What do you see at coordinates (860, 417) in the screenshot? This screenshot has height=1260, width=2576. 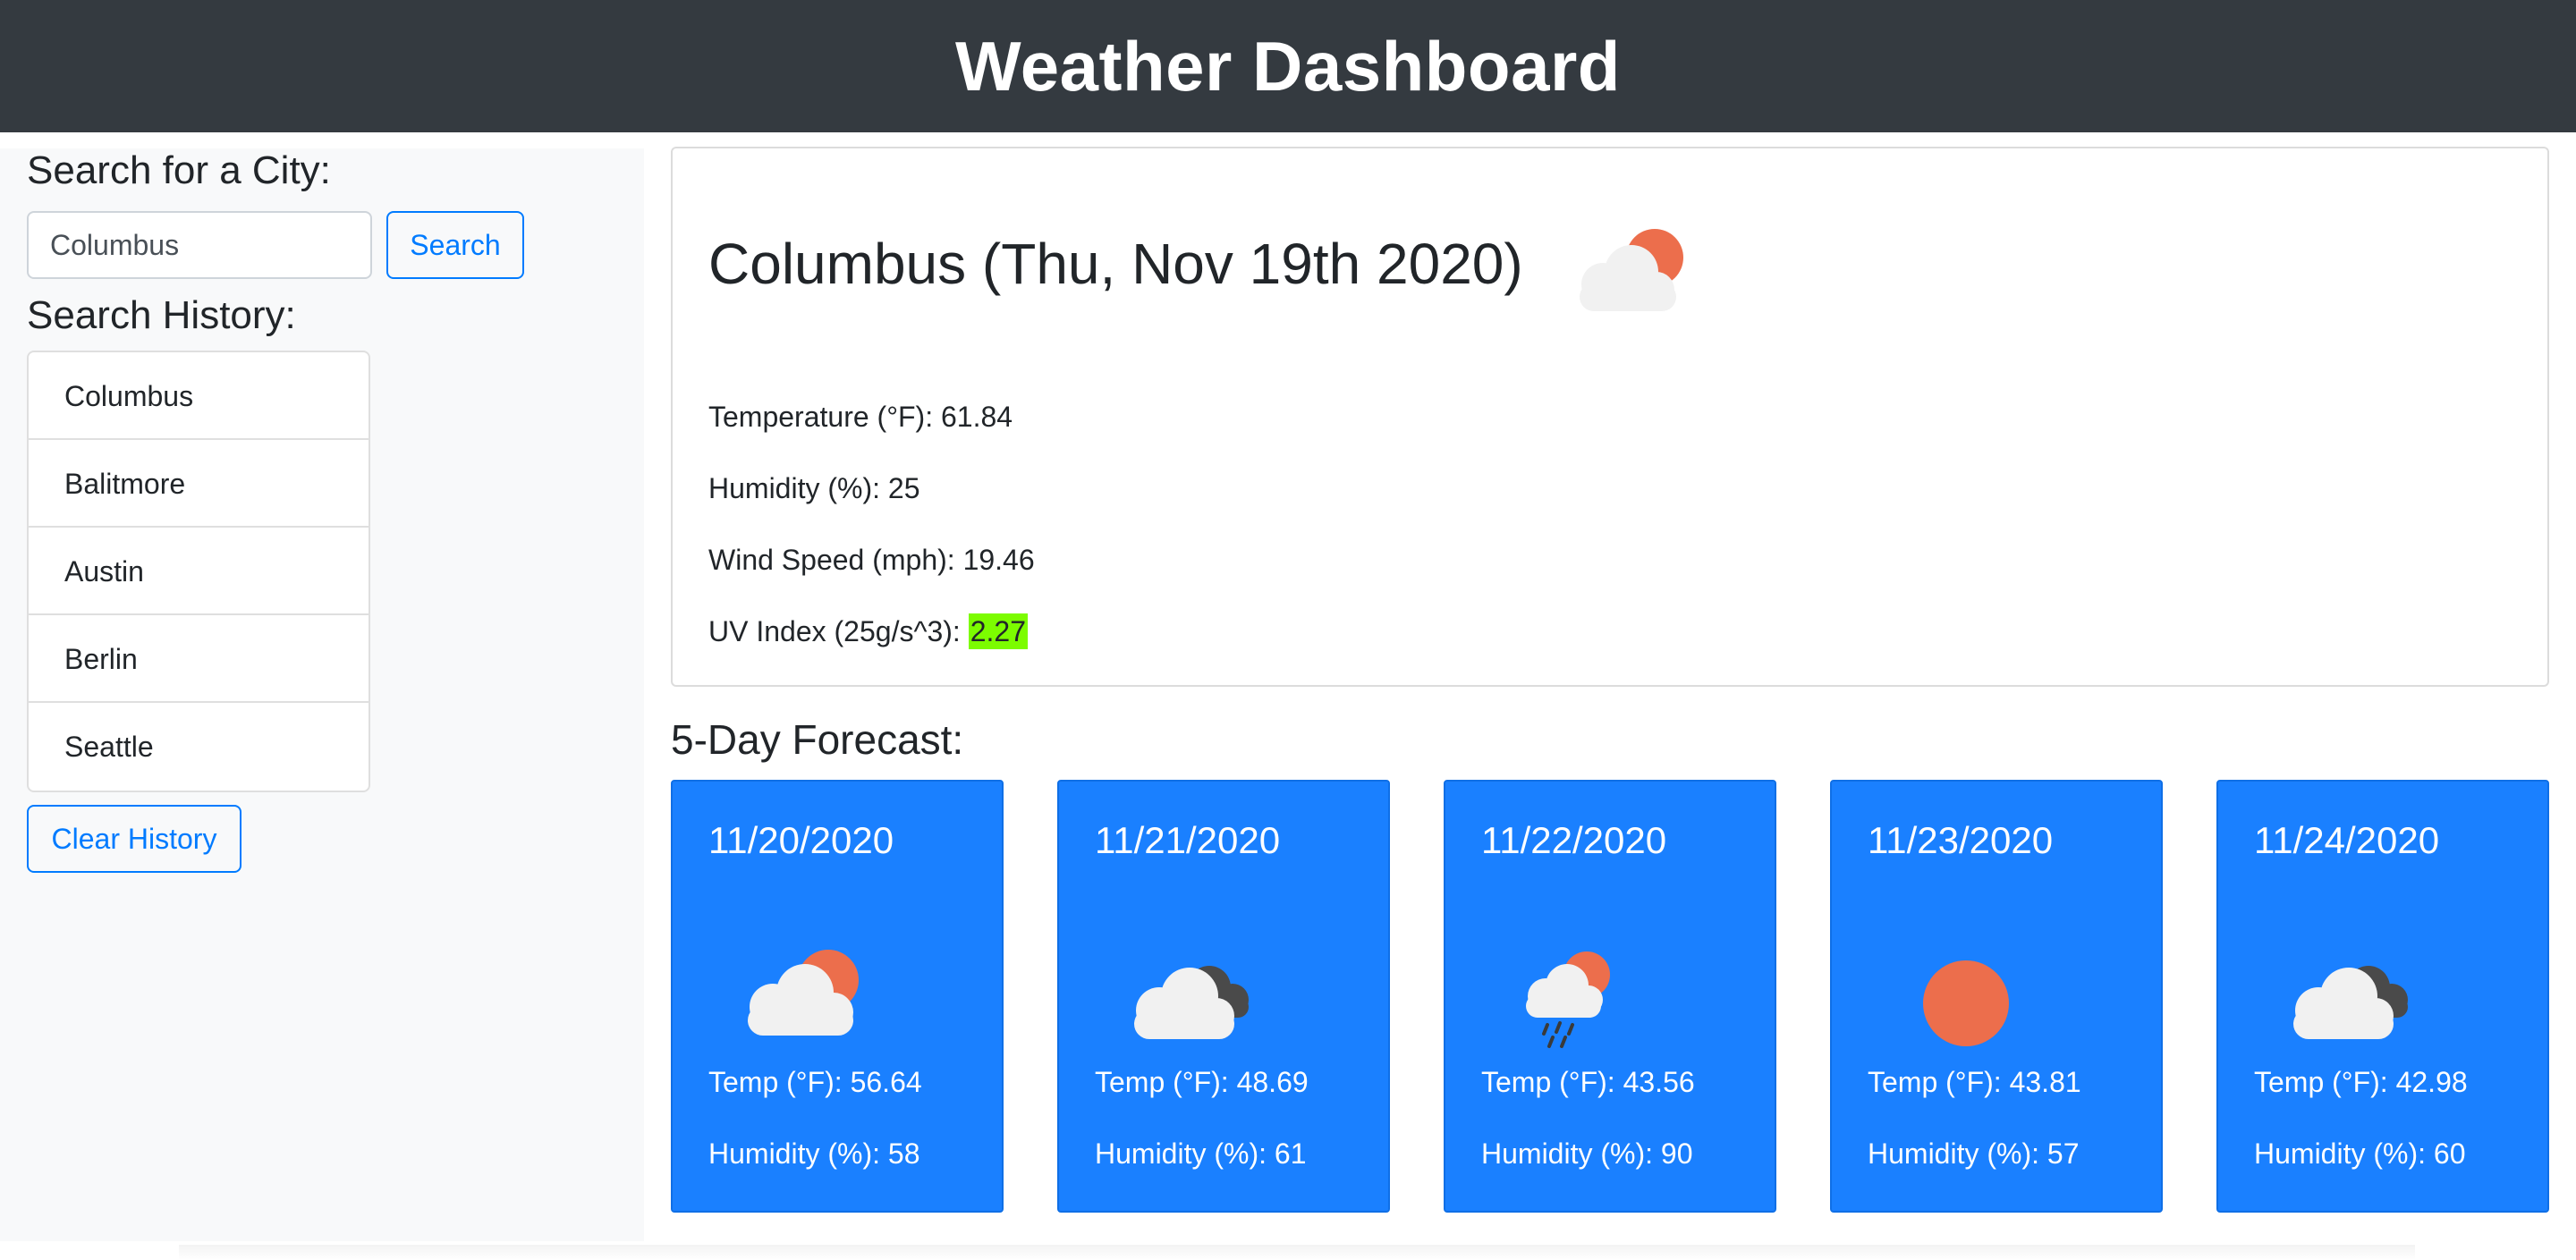 I see `current-temperature: Temperature (°F): 61.84` at bounding box center [860, 417].